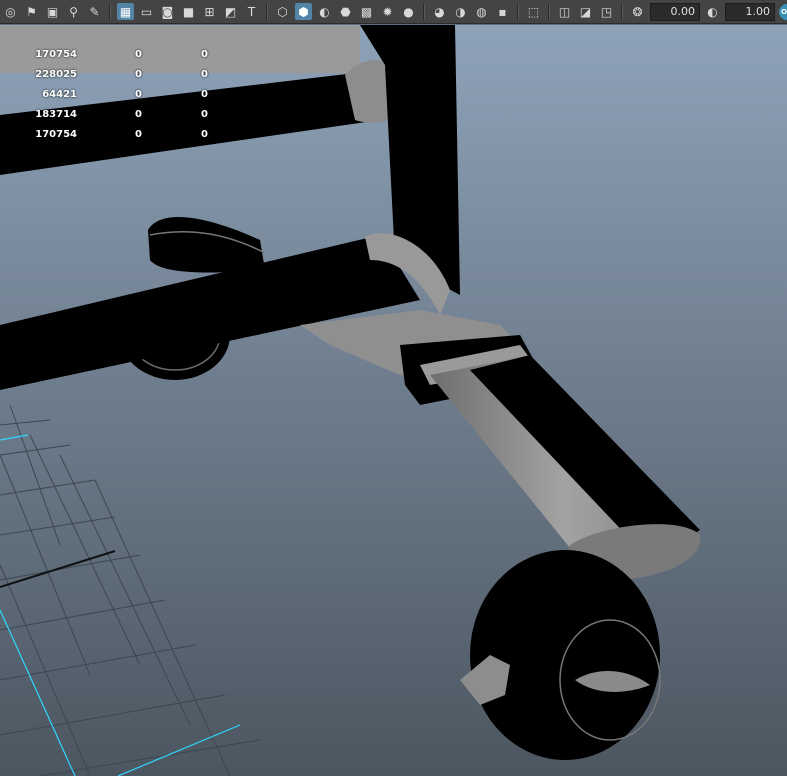 This screenshot has height=776, width=787. I want to click on isolate-select-icon: ⬚, so click(533, 11).